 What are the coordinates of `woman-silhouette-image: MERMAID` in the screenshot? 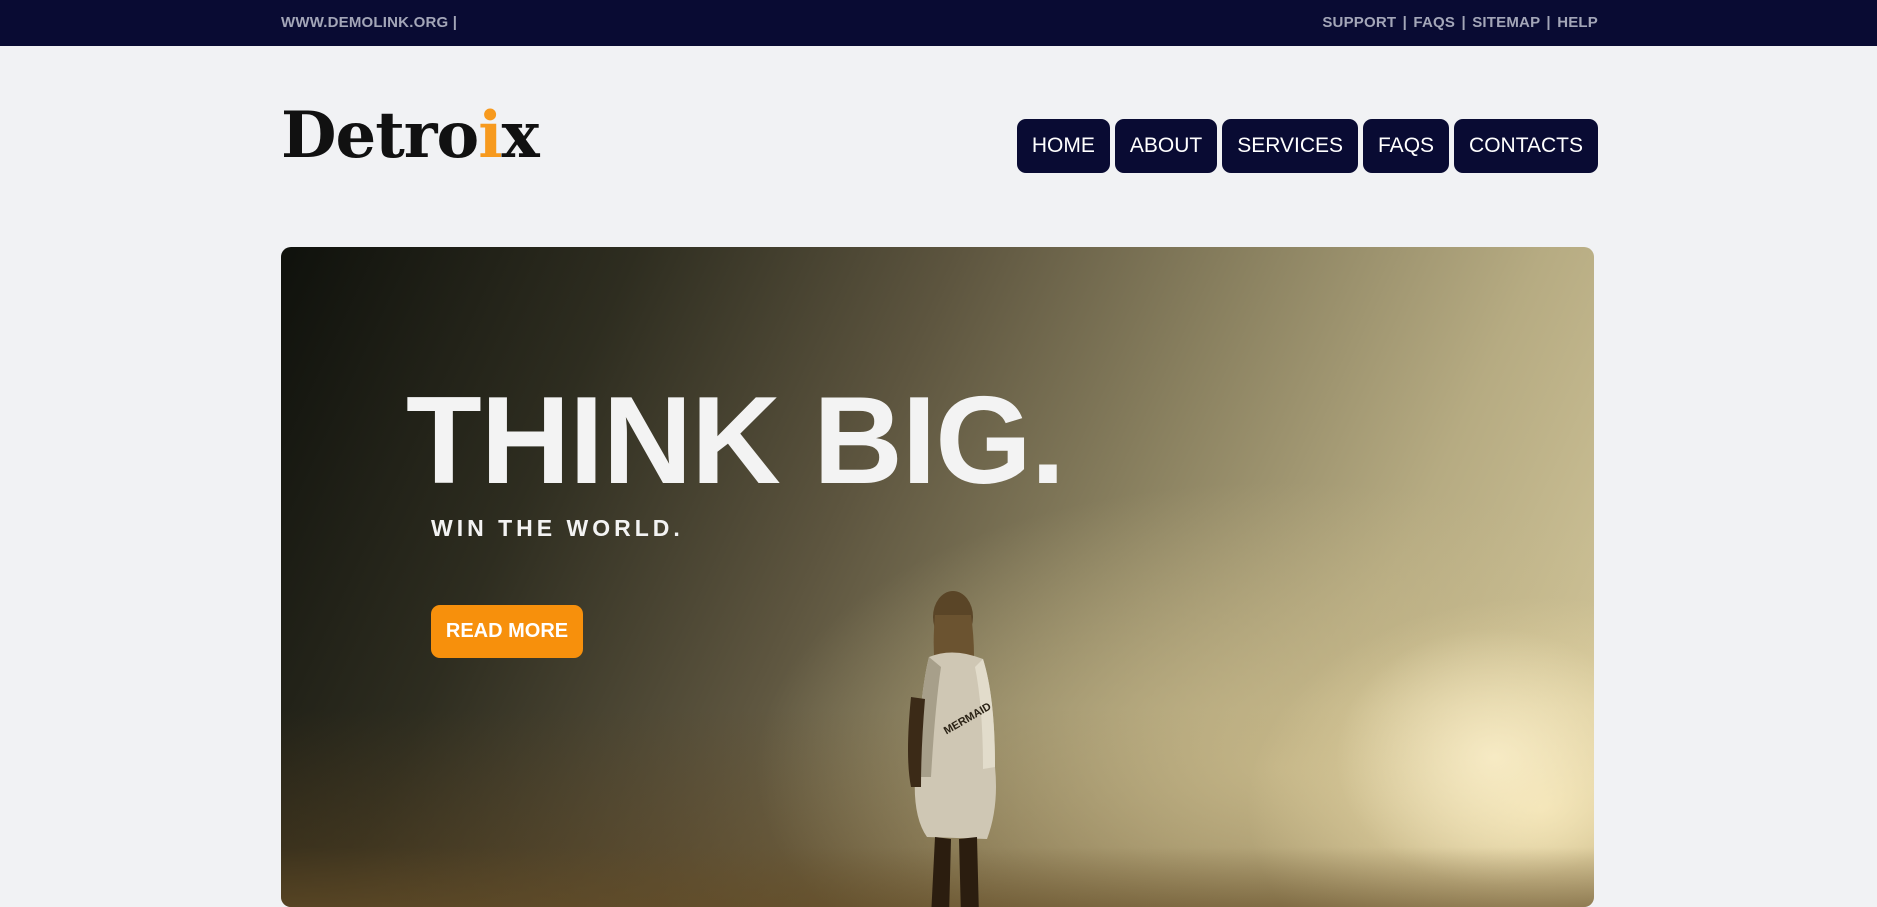 It's located at (952, 749).